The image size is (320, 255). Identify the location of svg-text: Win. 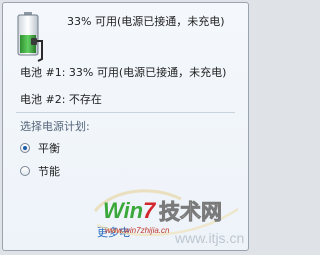
(123, 210).